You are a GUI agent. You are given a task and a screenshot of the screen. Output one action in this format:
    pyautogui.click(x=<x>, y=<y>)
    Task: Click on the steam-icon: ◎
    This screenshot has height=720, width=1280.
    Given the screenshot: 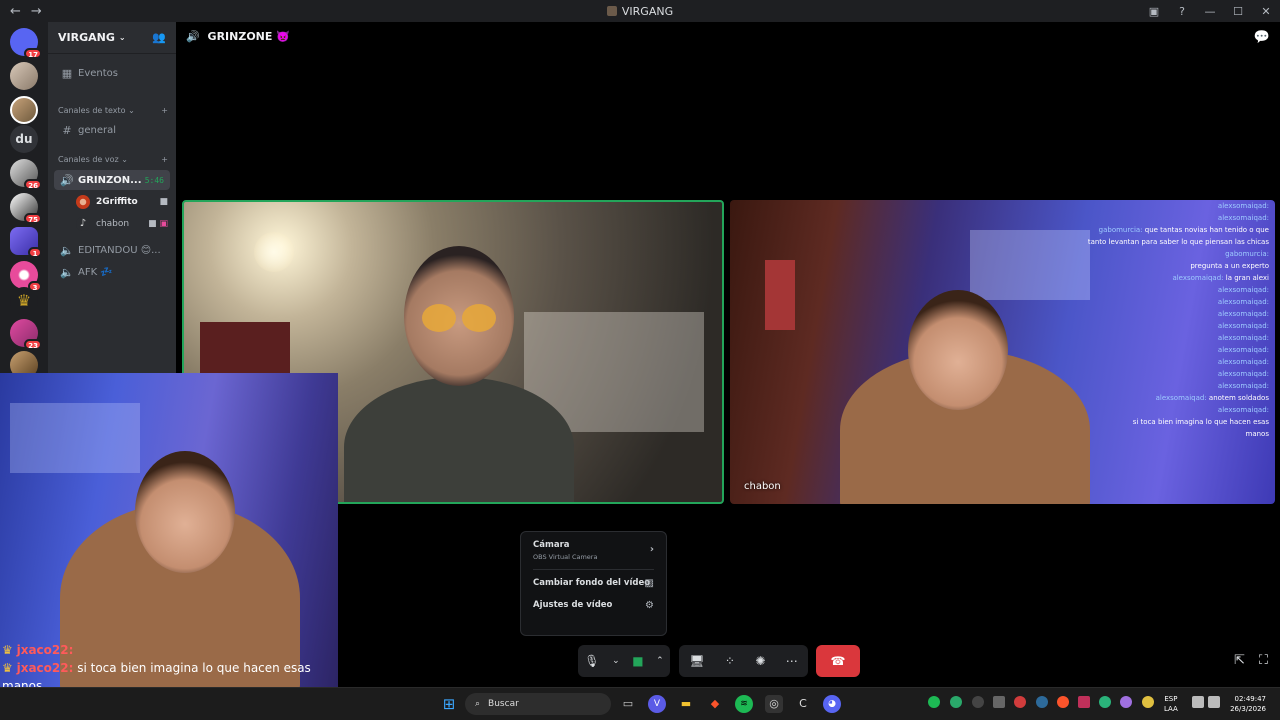 What is the action you would take?
    pyautogui.click(x=774, y=704)
    